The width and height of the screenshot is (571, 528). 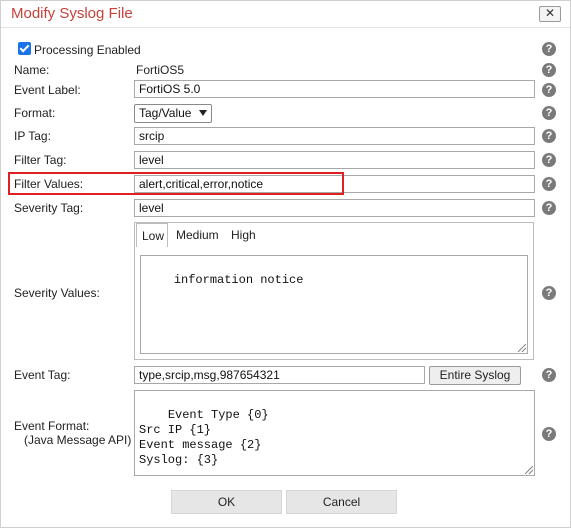 What do you see at coordinates (475, 375) in the screenshot?
I see `entire-syslog-button: Entire Syslog` at bounding box center [475, 375].